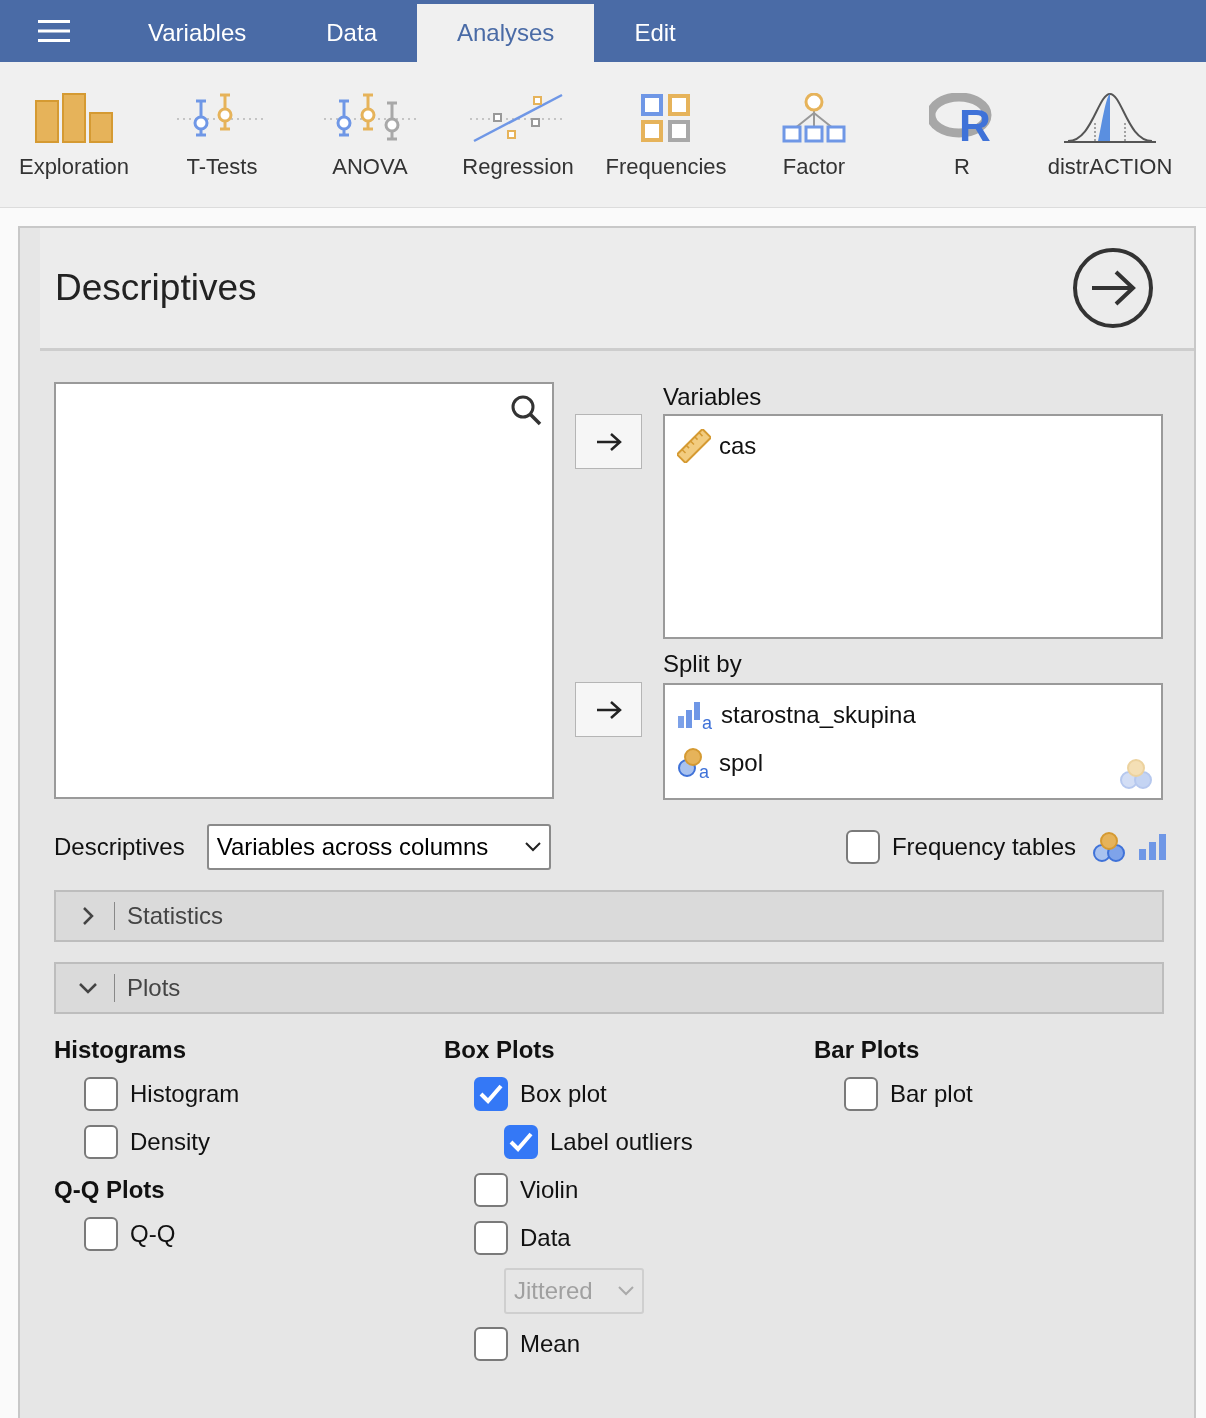 This screenshot has height=1418, width=1206. I want to click on analysis-button: distrACTION, so click(1110, 134).